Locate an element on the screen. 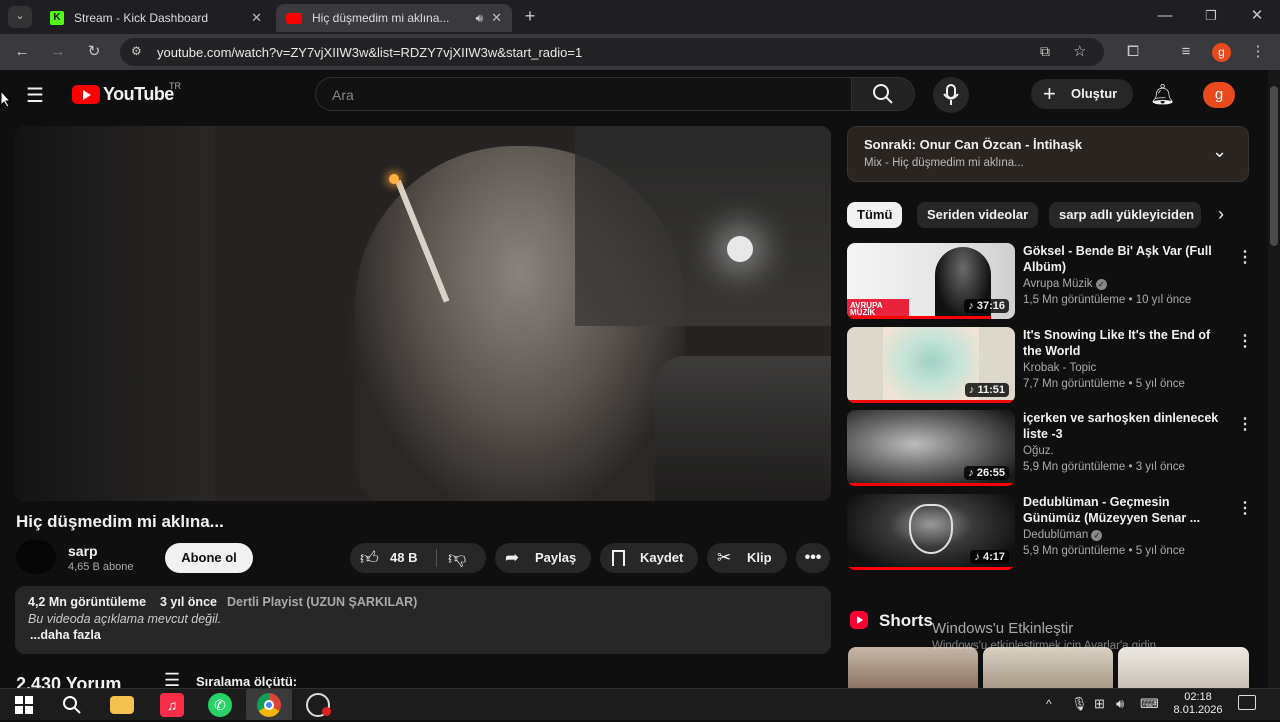 The image size is (1280, 722). playlist-link: Dertli Playist (UZUN ŞARKILAR) is located at coordinates (322, 602).